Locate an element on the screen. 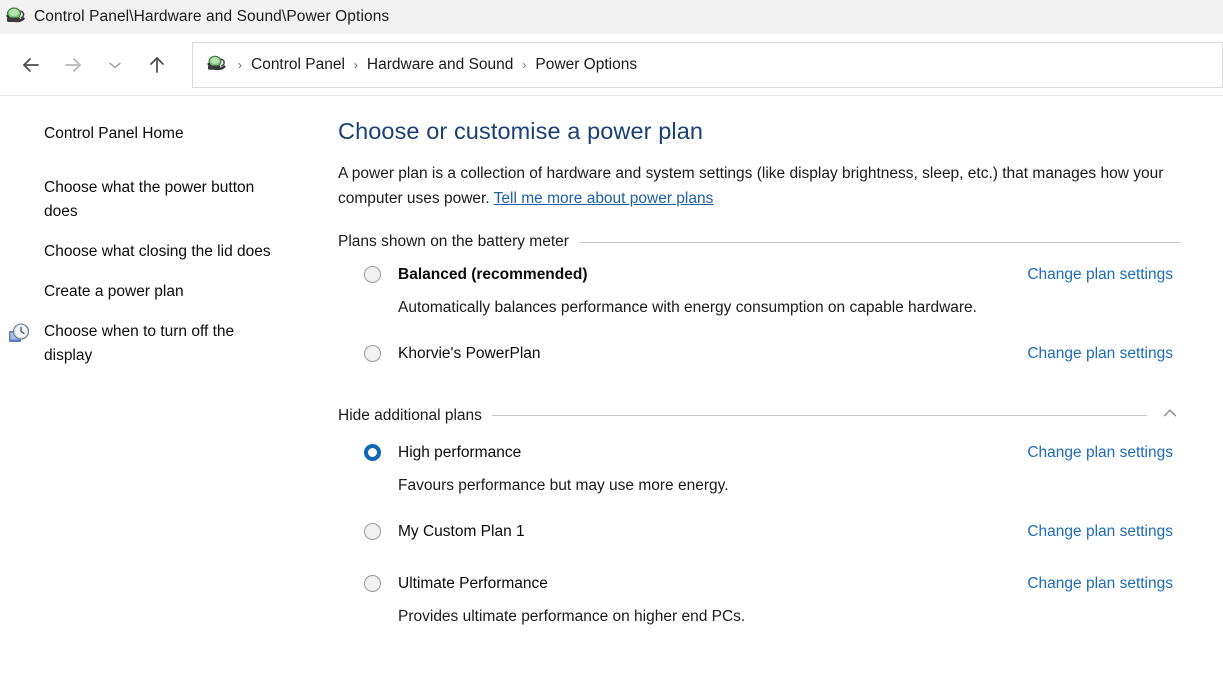 This screenshot has width=1223, height=693. sidebar-item-control-panel-home: Control Panel Home is located at coordinates (150, 134).